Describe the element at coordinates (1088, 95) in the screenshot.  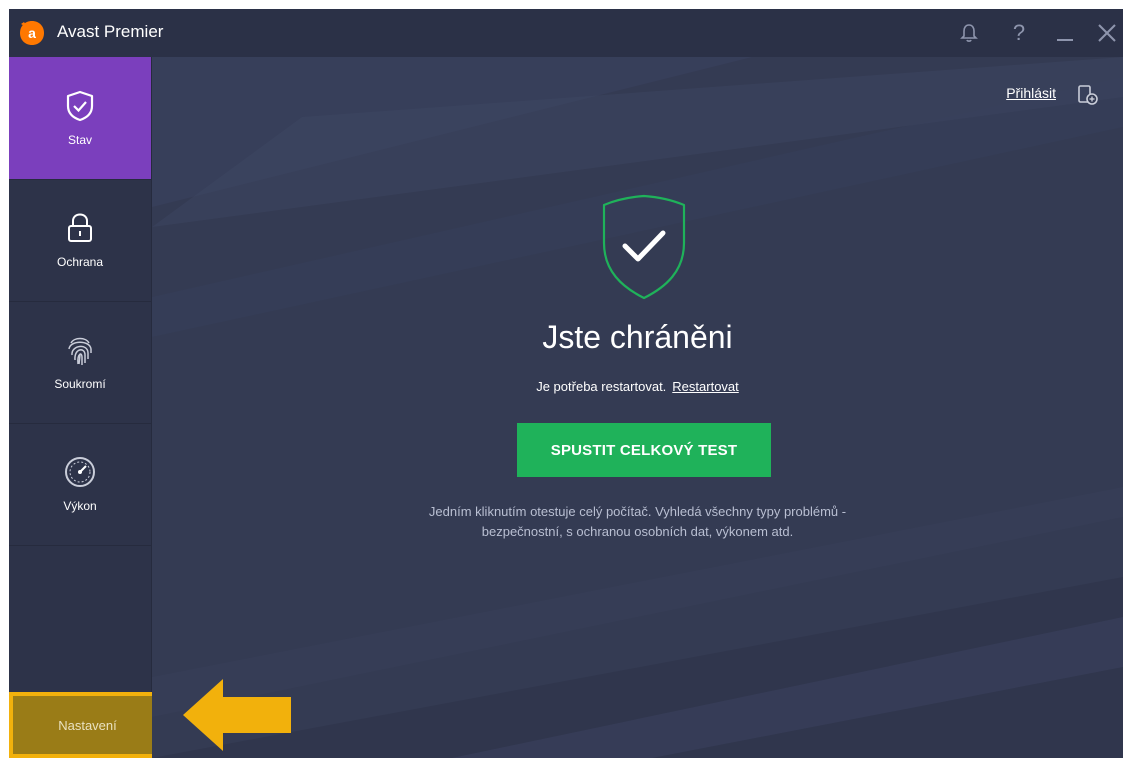
I see `add-device-icon` at that location.